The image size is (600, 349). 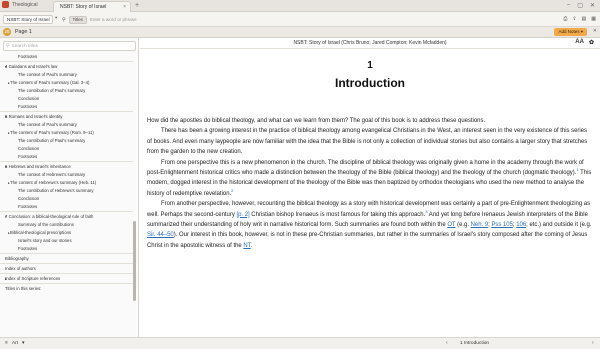 What do you see at coordinates (66, 258) in the screenshot?
I see `toc-item: Bibliography` at bounding box center [66, 258].